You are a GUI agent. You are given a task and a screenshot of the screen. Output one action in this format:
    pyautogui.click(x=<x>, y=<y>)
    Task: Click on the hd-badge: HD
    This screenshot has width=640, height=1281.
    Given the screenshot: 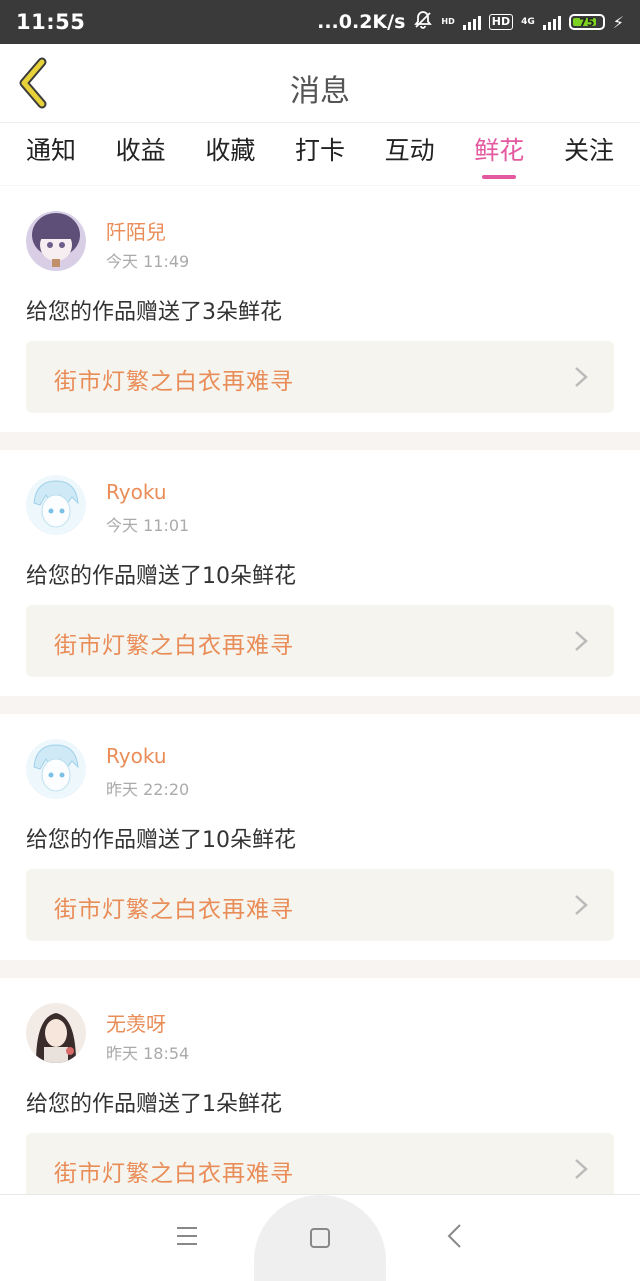 What is the action you would take?
    pyautogui.click(x=501, y=22)
    